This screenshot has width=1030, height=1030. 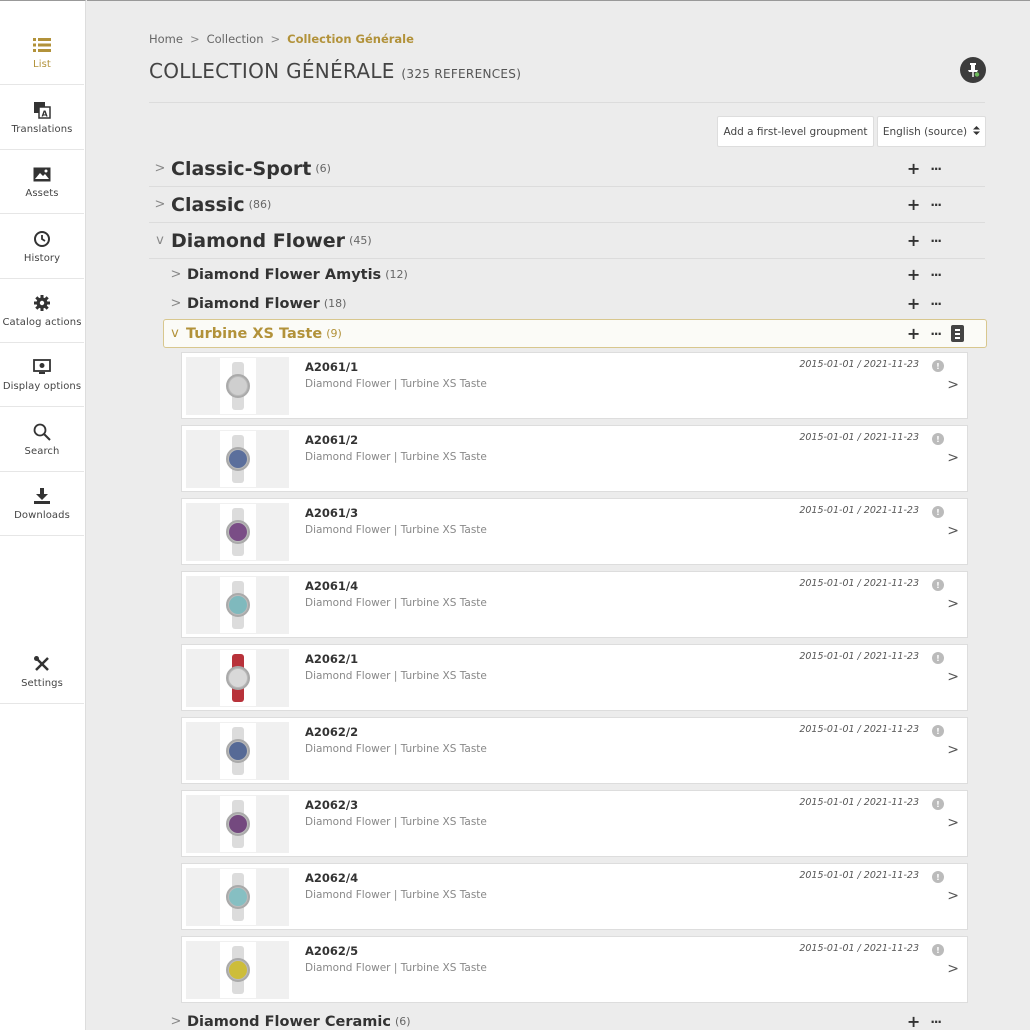 I want to click on breadcrumb-home: Home, so click(x=166, y=39).